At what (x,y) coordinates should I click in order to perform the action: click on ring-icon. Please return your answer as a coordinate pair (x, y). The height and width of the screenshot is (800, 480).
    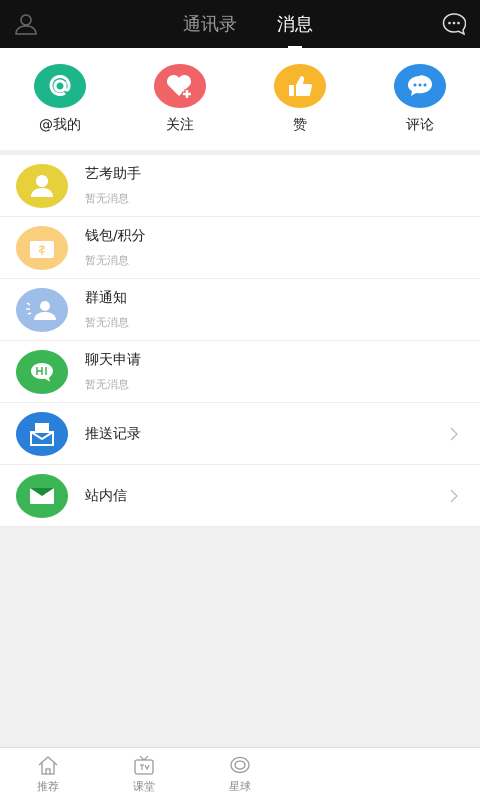
    Looking at the image, I should click on (240, 765).